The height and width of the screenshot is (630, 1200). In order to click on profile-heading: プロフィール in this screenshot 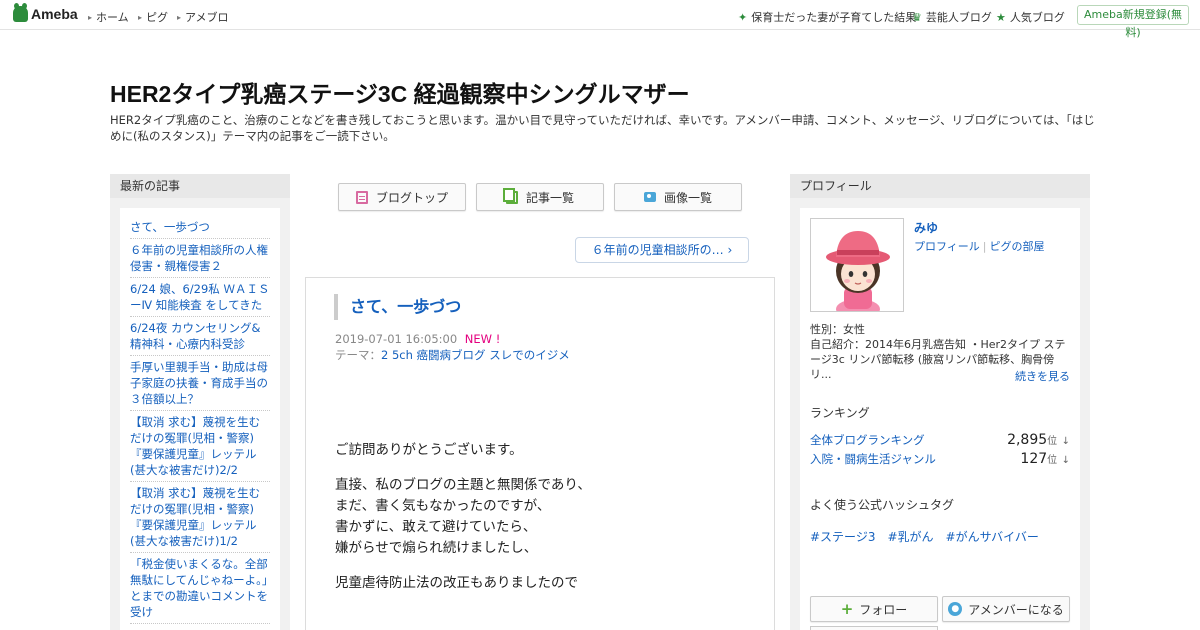, I will do `click(940, 186)`.